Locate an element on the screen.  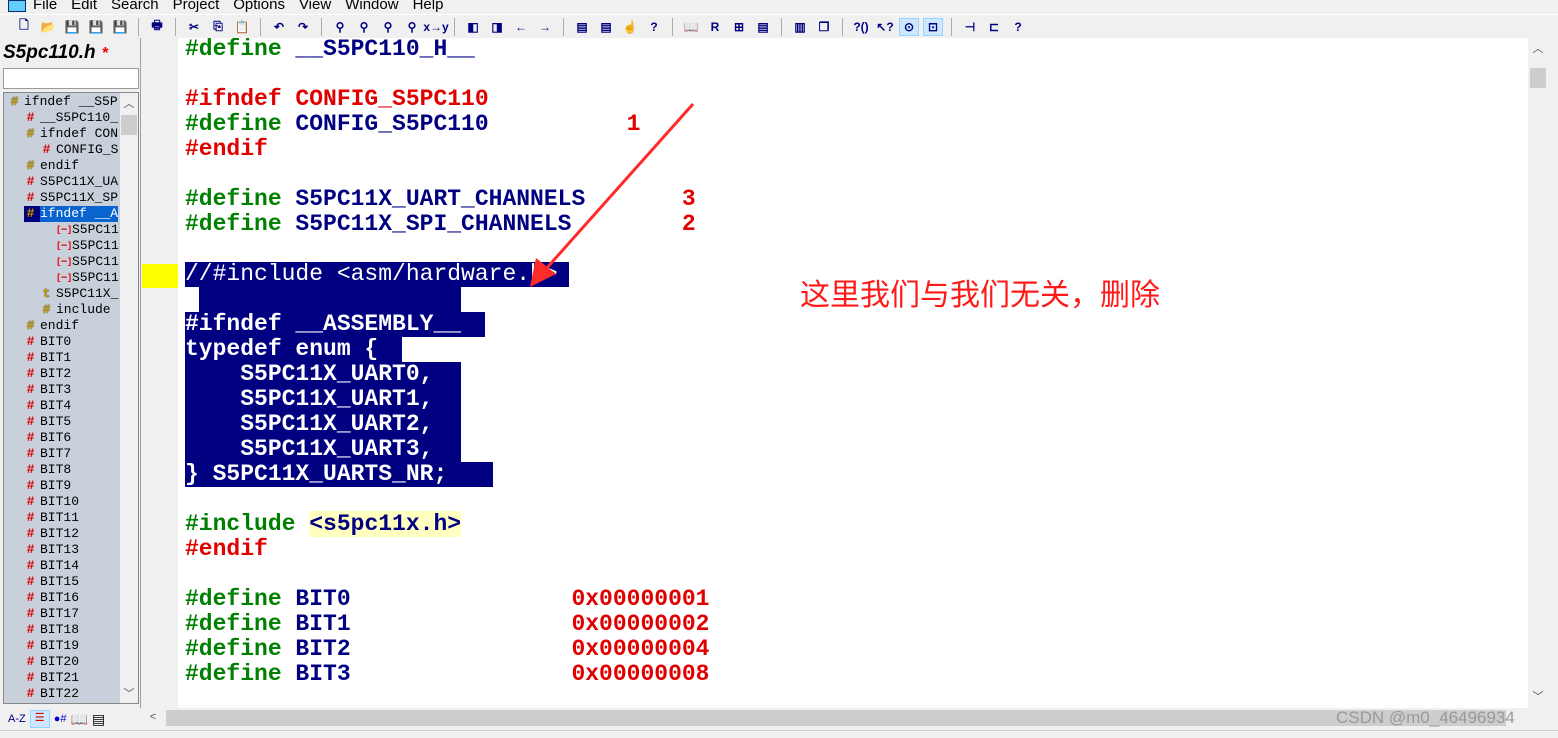
status-bar is located at coordinates (779, 734).